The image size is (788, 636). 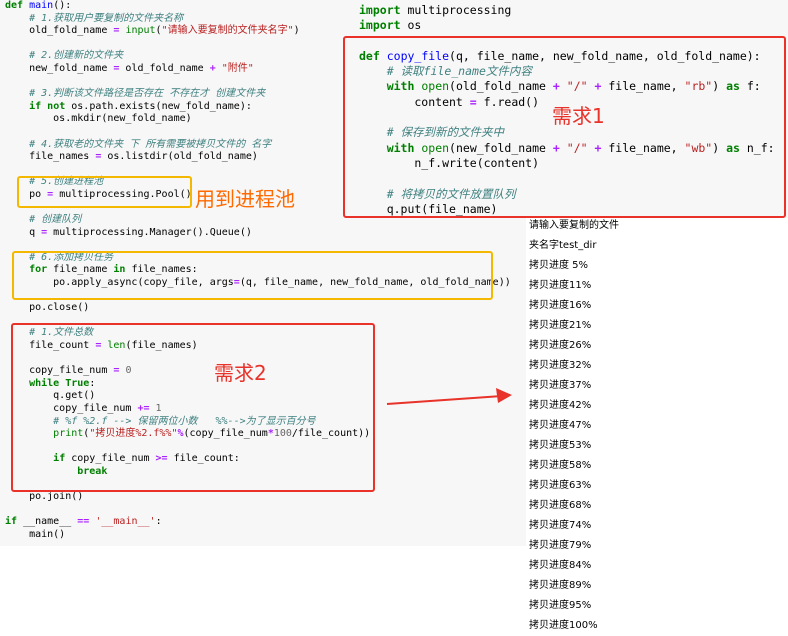 What do you see at coordinates (252, 275) in the screenshot?
I see `task-highlight-box` at bounding box center [252, 275].